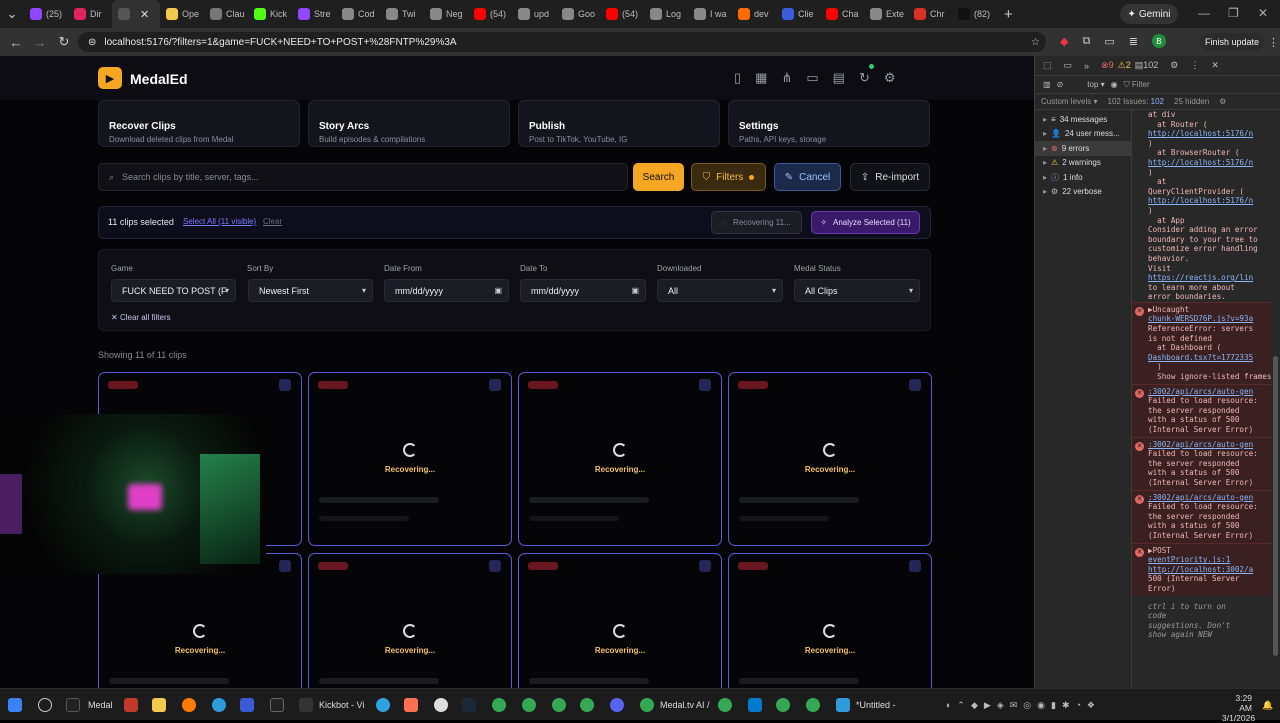  I want to click on devtools-settings-icon: ⚙, so click(1174, 65).